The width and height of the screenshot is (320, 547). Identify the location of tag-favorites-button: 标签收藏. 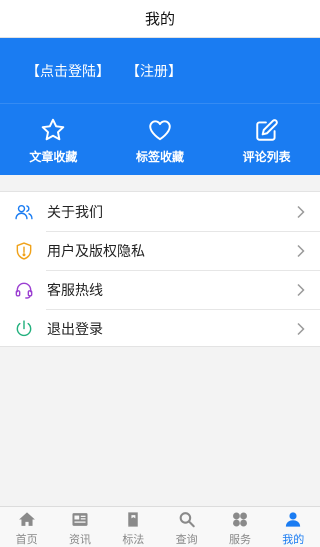
(160, 139).